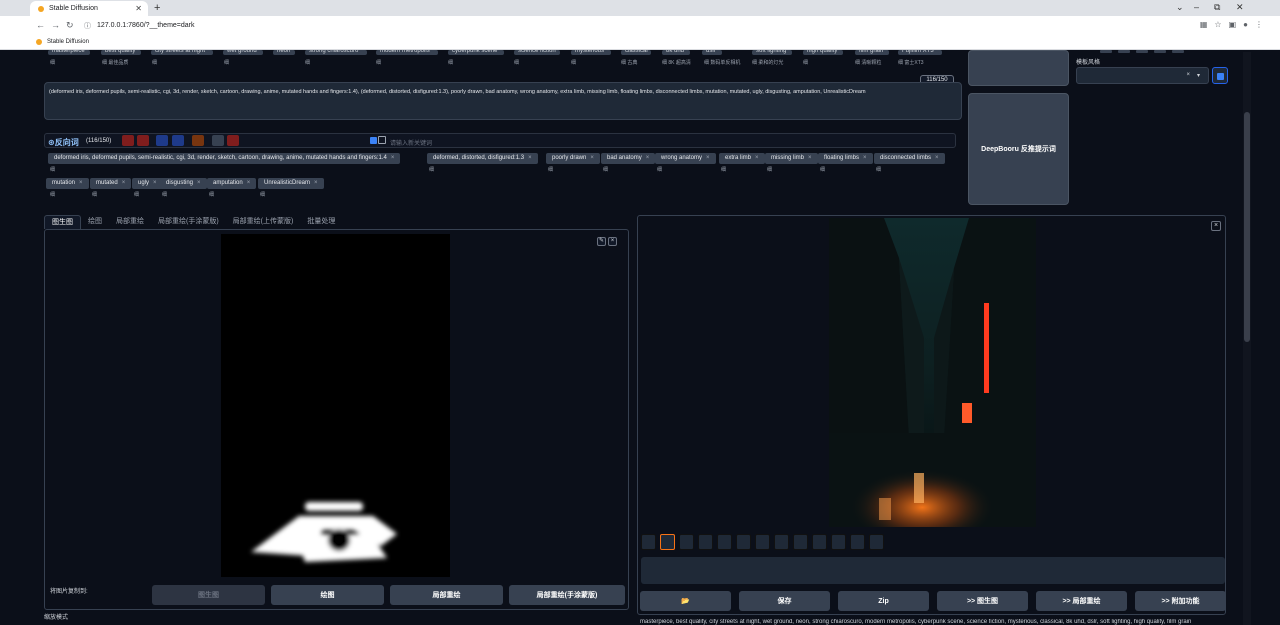 This screenshot has width=1280, height=625. Describe the element at coordinates (63, 142) in the screenshot. I see `negative-section-label: ⊛反向词` at that location.